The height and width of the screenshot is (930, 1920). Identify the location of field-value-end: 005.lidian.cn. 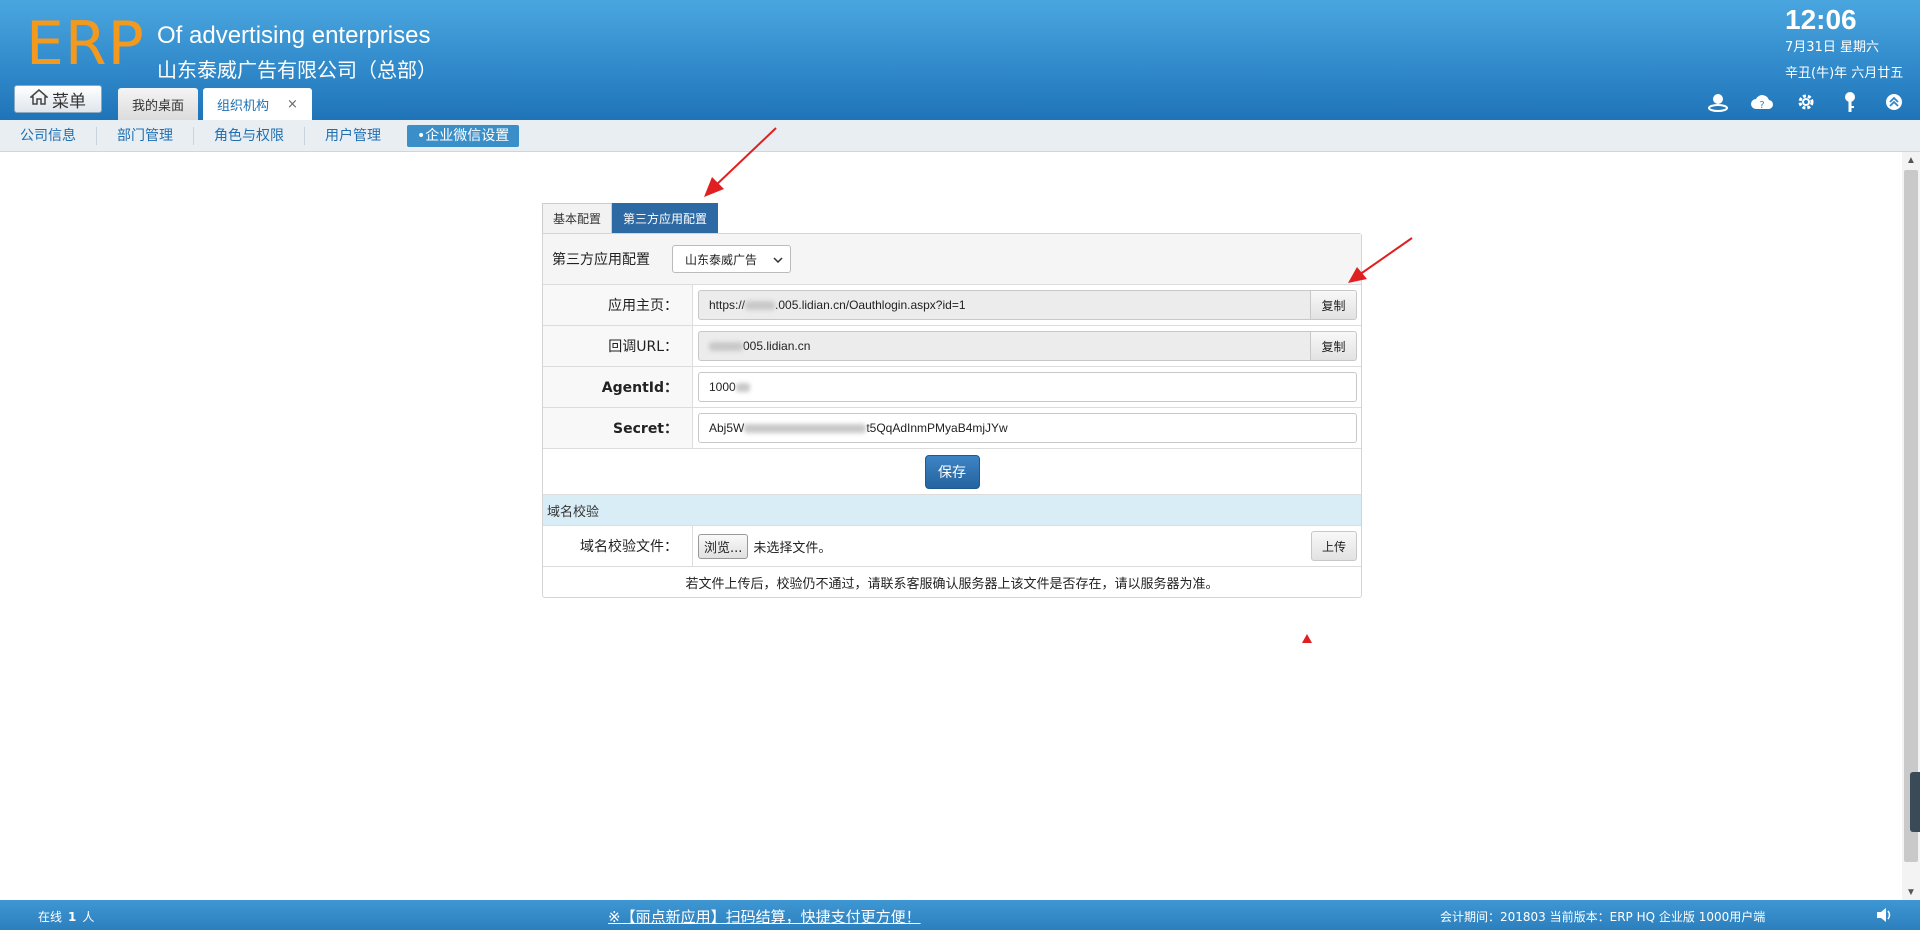
(777, 346).